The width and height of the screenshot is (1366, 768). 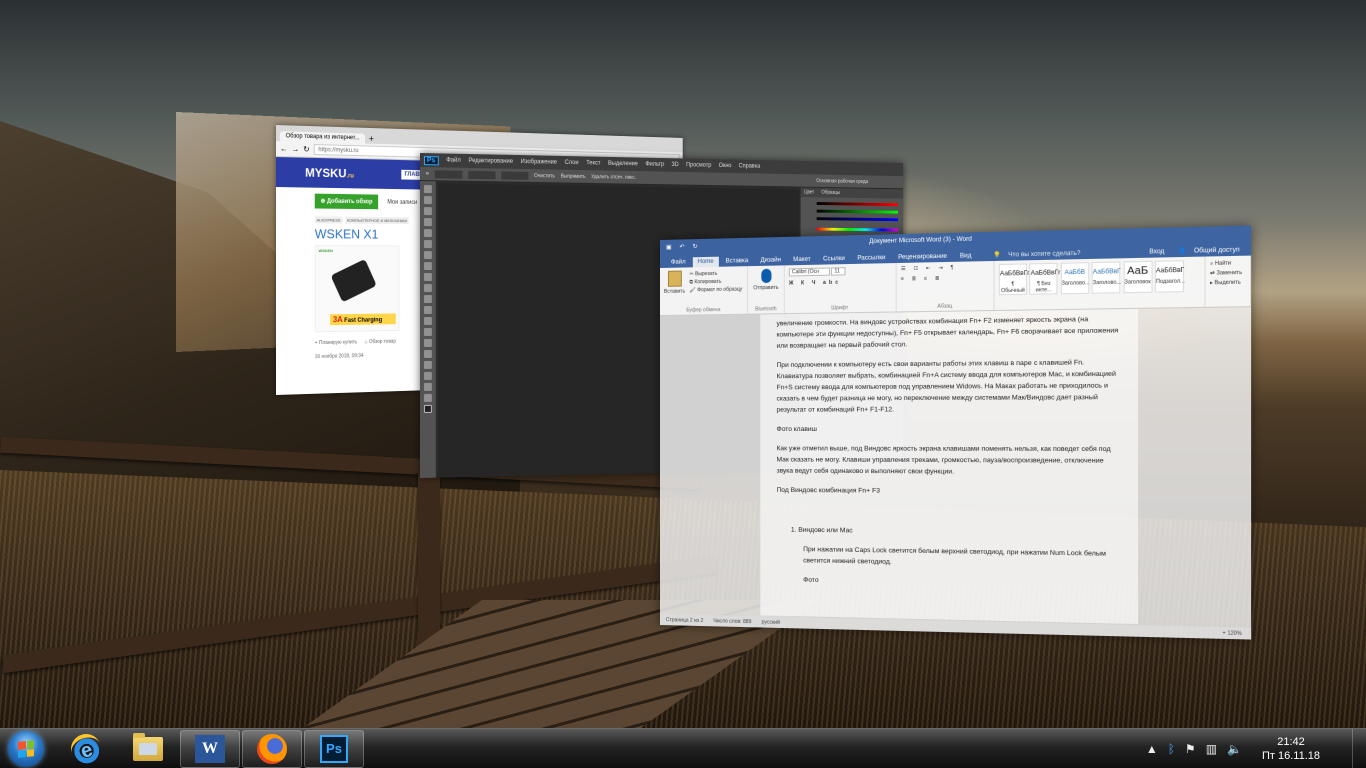 What do you see at coordinates (1211, 749) in the screenshot?
I see `network-icon: ▥` at bounding box center [1211, 749].